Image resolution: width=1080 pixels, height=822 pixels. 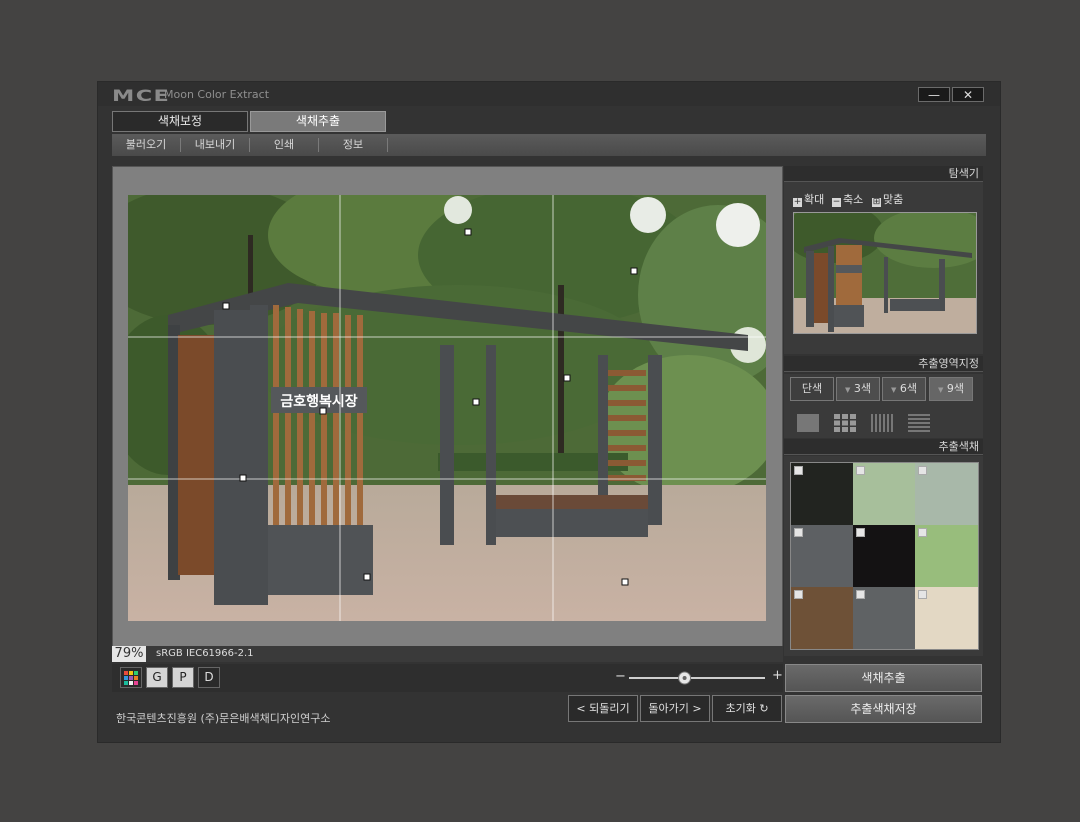 I want to click on navigator-title: 탐색기, so click(x=883, y=174).